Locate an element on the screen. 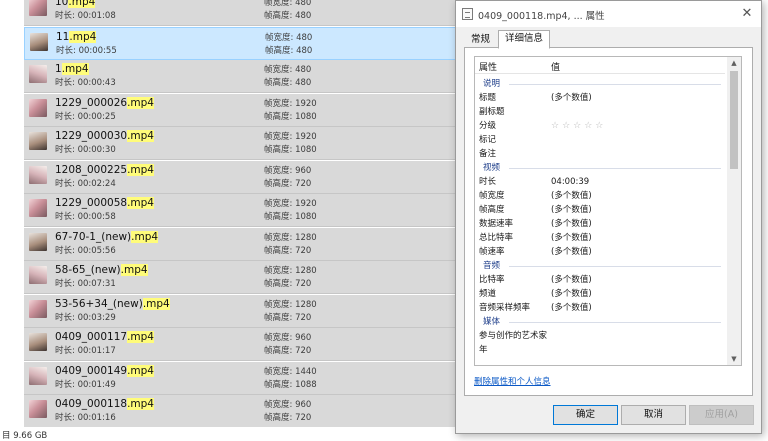 This screenshot has width=768, height=441. property-section: 音频 is located at coordinates (600, 266).